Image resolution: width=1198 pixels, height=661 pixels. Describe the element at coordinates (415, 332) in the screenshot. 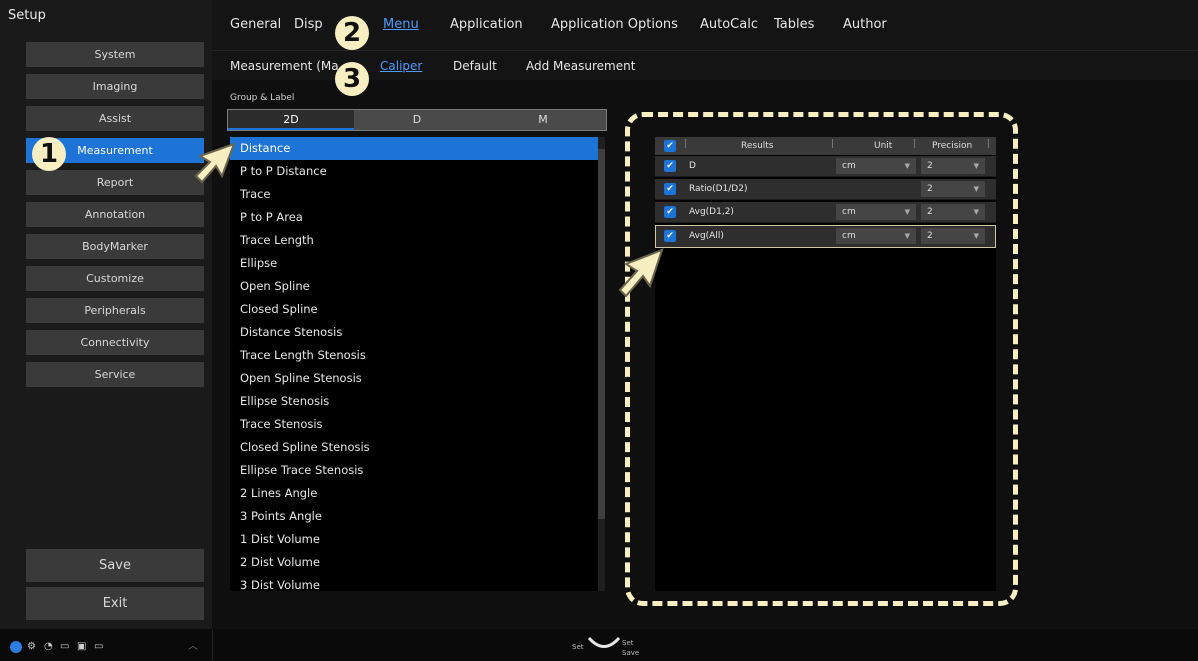

I see `list-item: Distance Stenosis` at that location.